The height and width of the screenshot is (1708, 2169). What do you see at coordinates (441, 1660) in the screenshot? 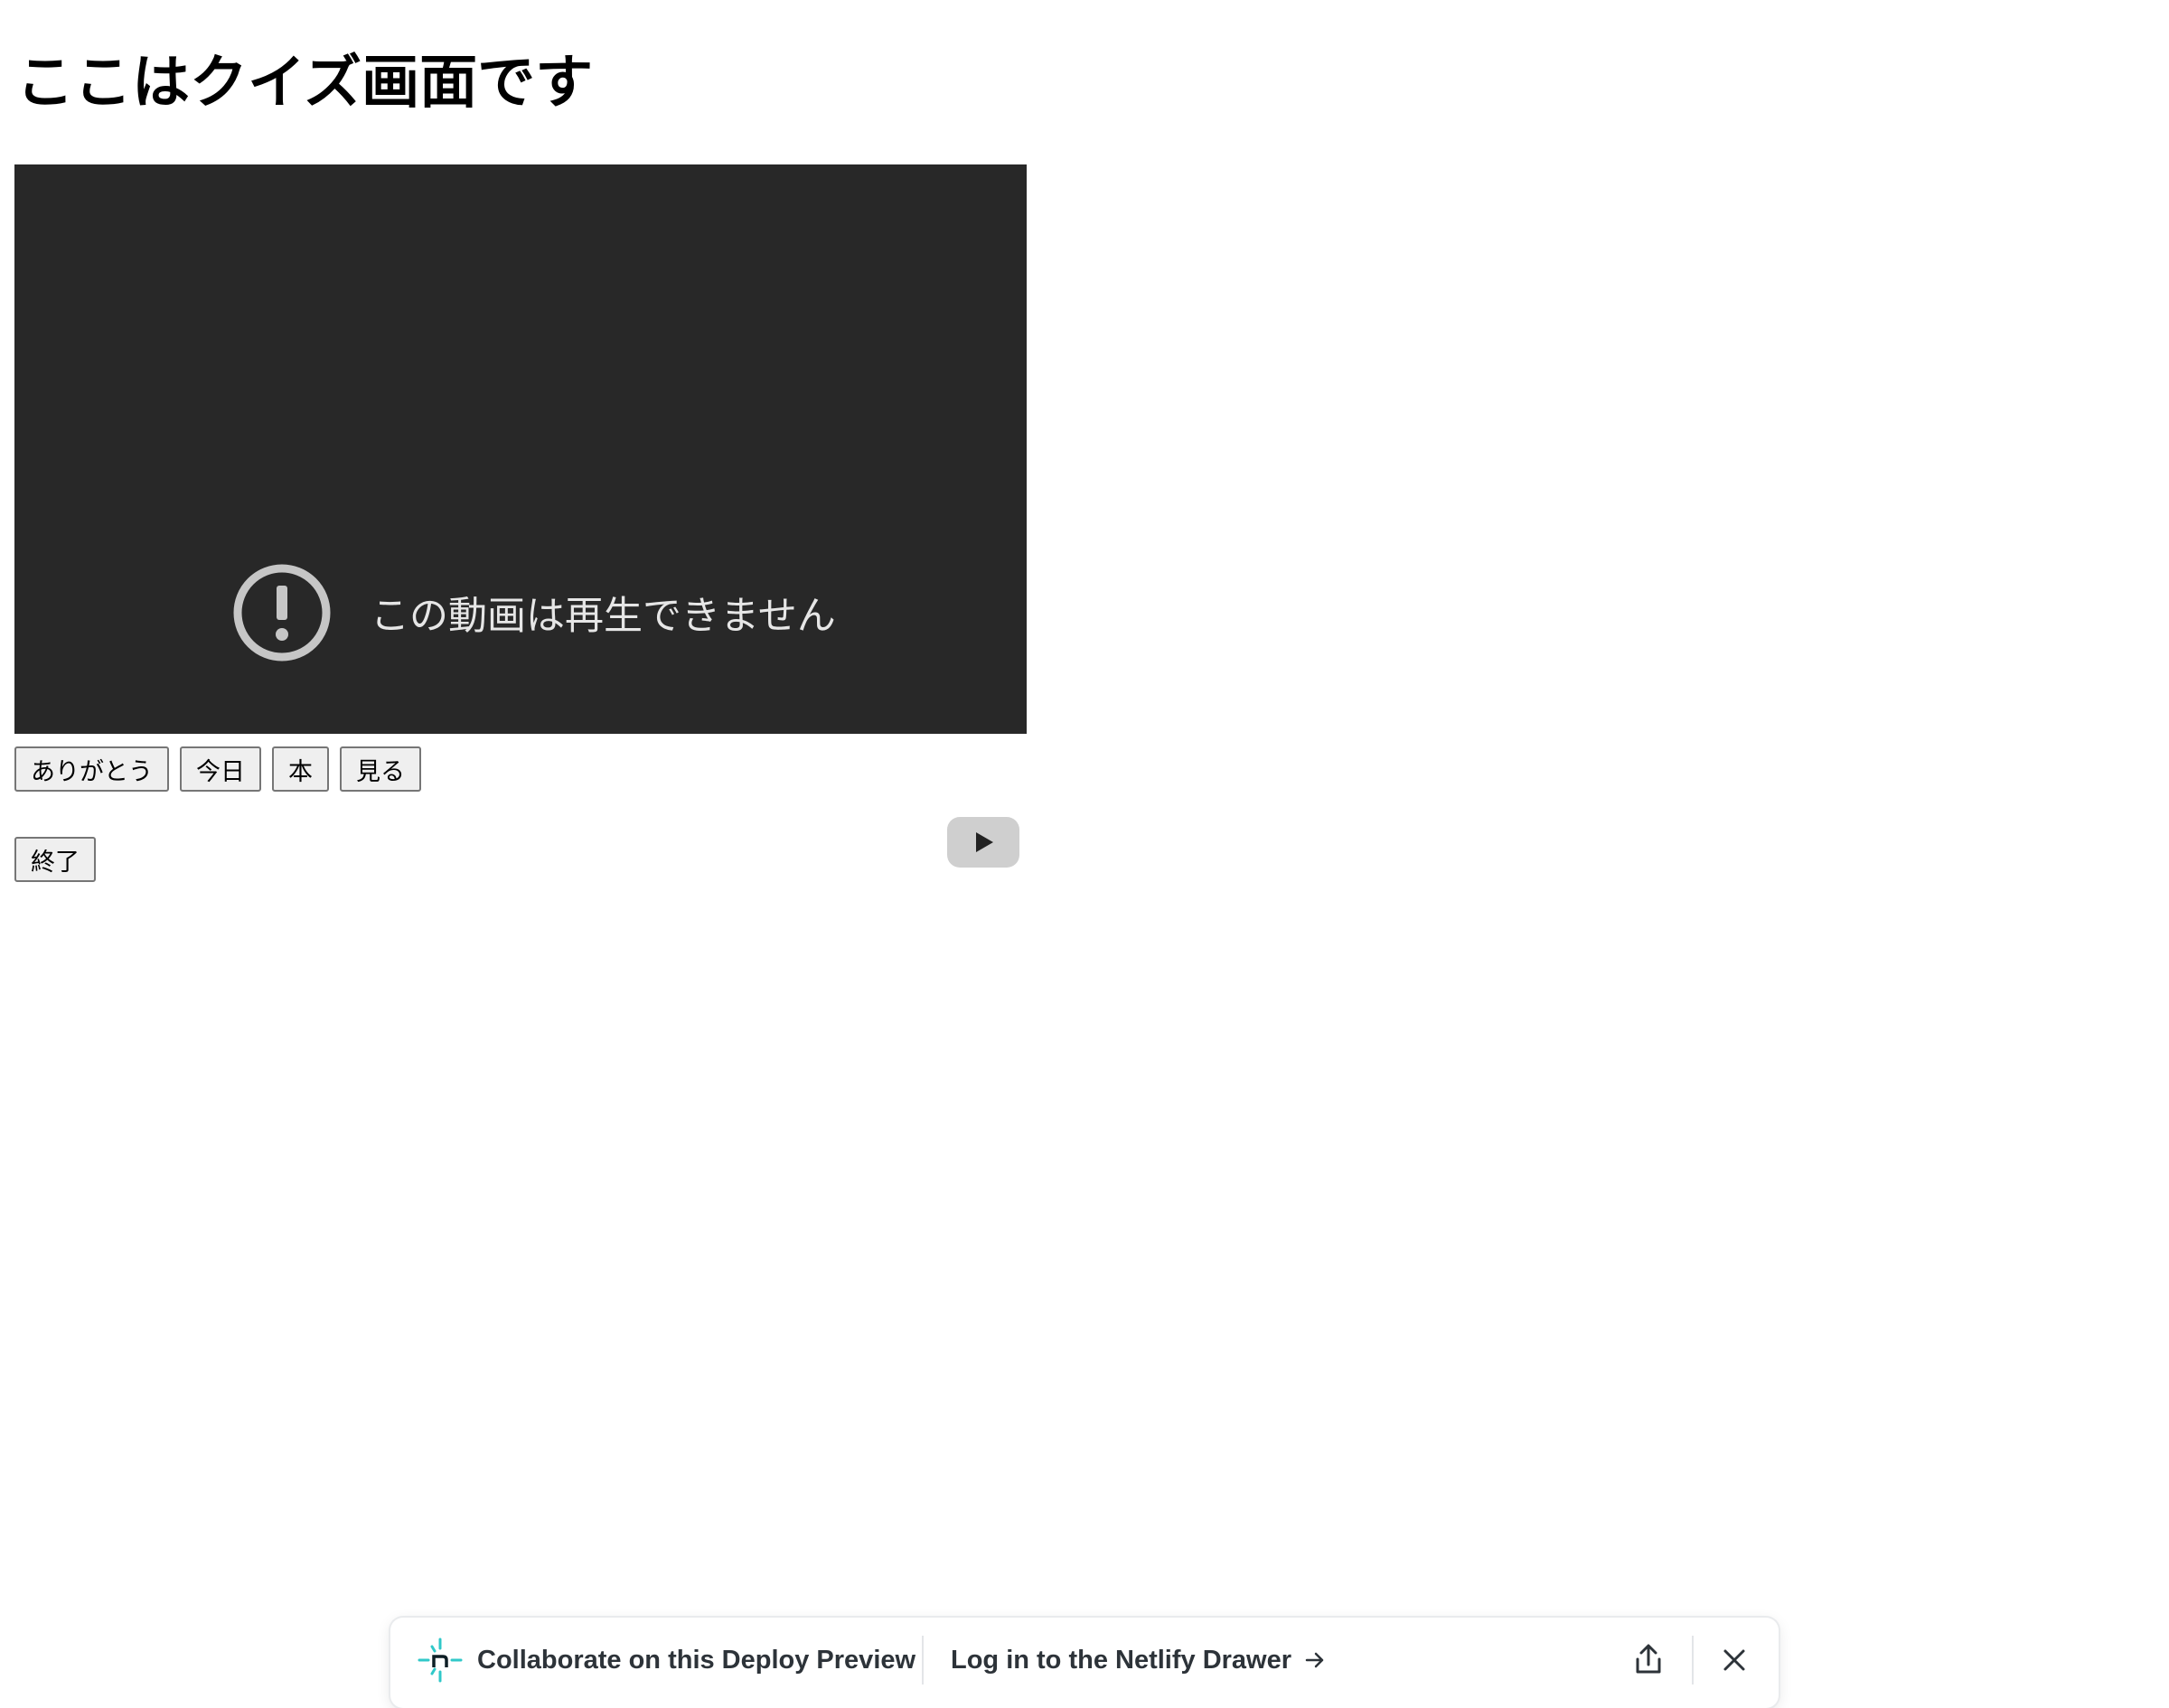
I see `netlify-logo-icon` at bounding box center [441, 1660].